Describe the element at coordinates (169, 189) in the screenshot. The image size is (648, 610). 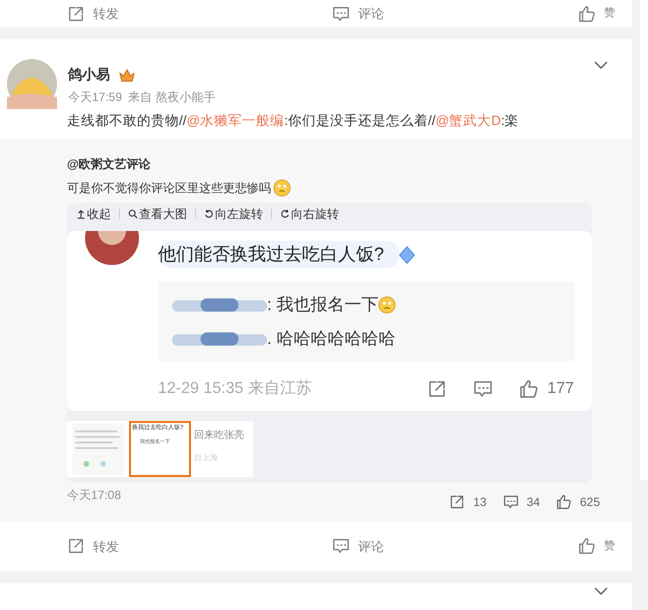
I see `repost-text: 可是你不觉得你评论区里这些更悲惨吗` at that location.